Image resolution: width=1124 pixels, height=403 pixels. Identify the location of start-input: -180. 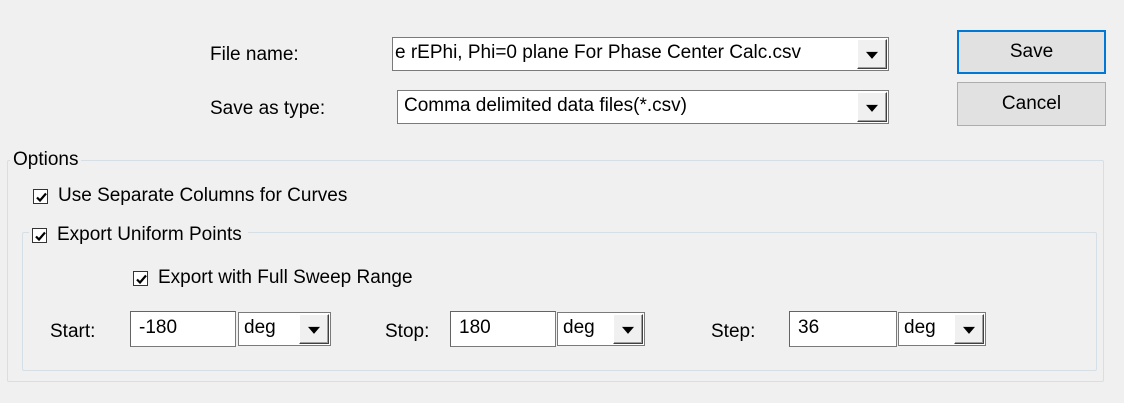
(183, 329).